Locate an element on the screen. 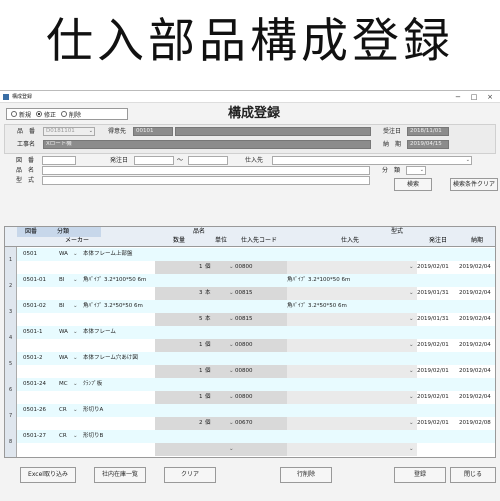 This screenshot has width=500, height=501. name-cell: 本体フレーム穴あけ図 is located at coordinates (110, 358).